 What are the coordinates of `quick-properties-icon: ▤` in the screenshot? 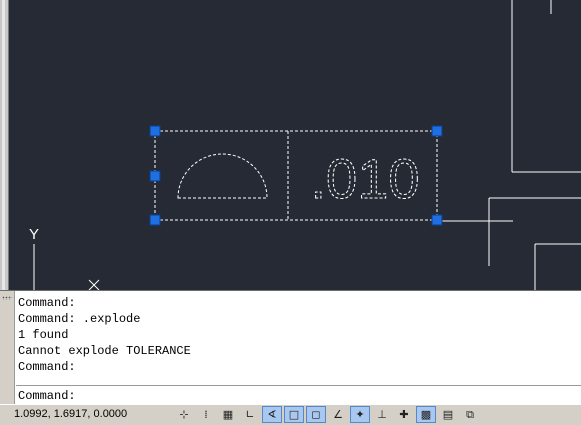 It's located at (448, 414).